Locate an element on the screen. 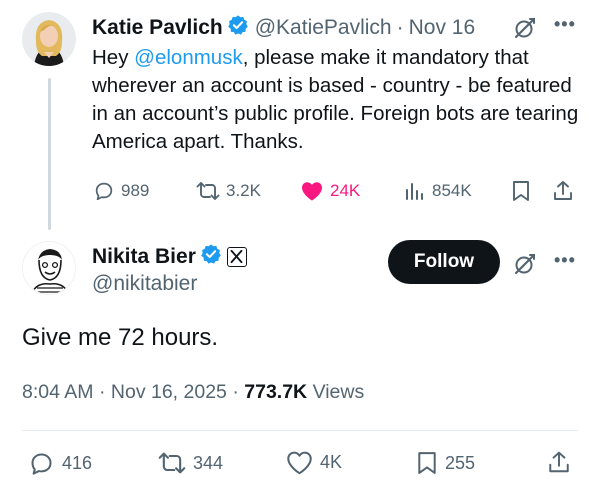  reply-handle-row: @nikitabier is located at coordinates (144, 284).